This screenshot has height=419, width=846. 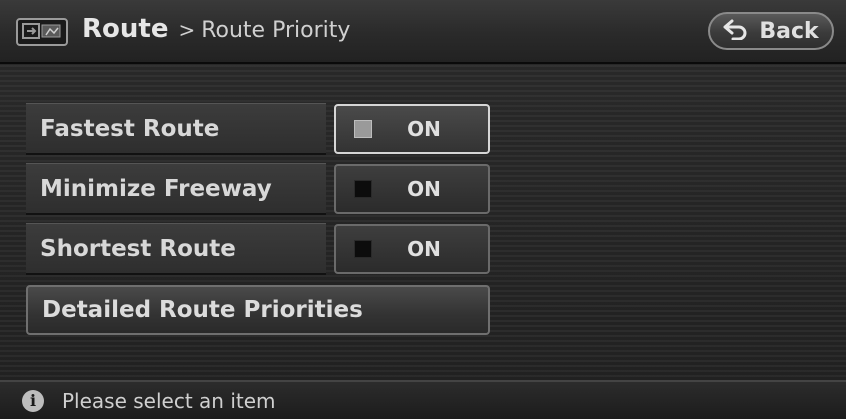 I want to click on back-label: Back, so click(x=789, y=31).